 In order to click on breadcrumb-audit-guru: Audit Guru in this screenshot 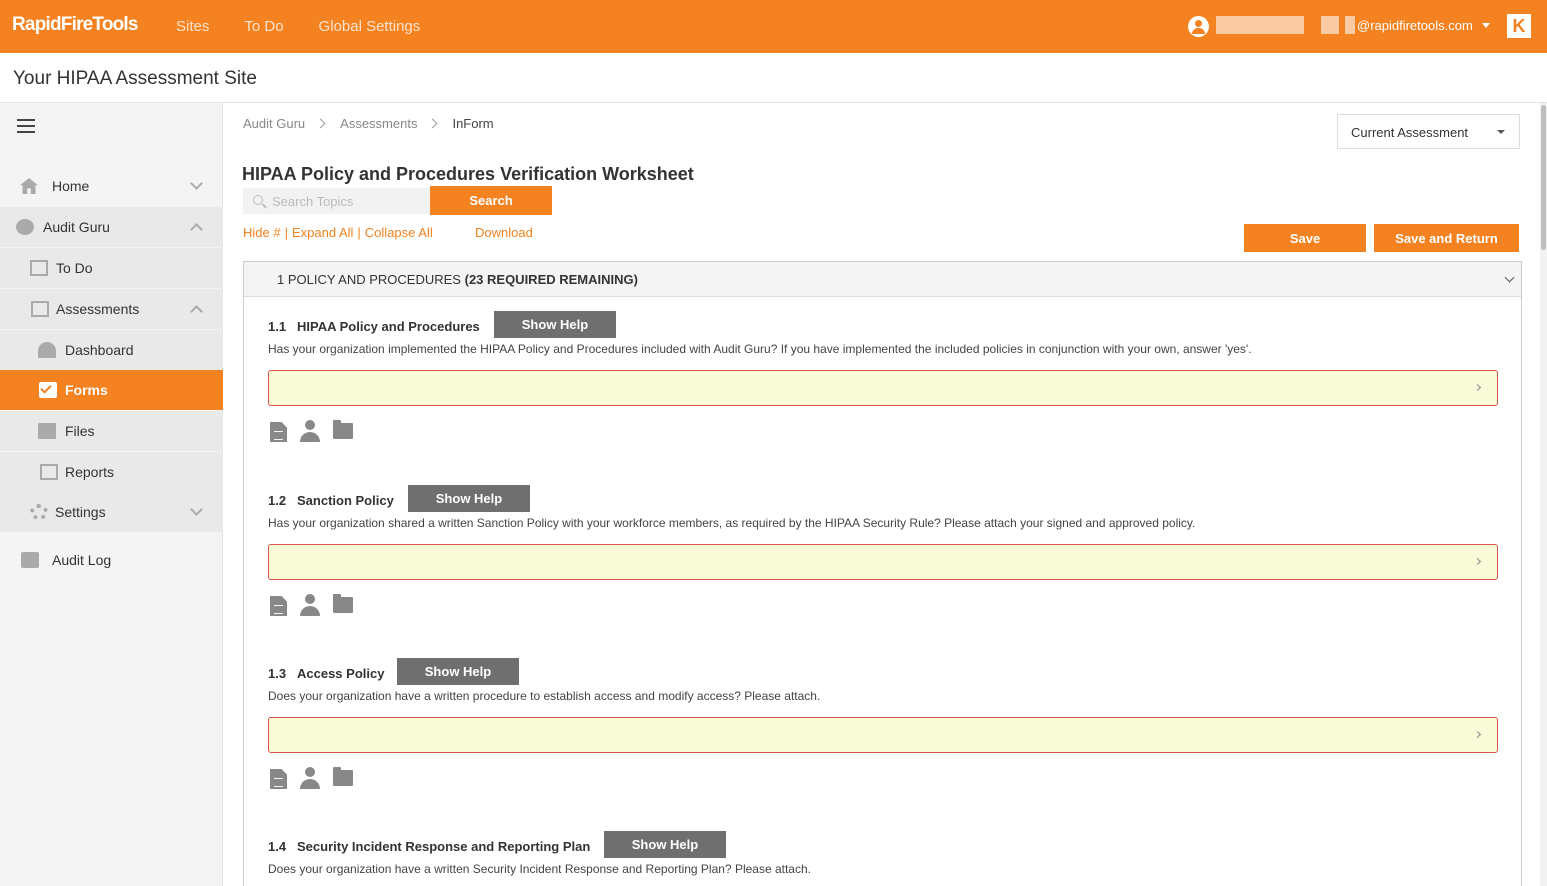, I will do `click(274, 123)`.